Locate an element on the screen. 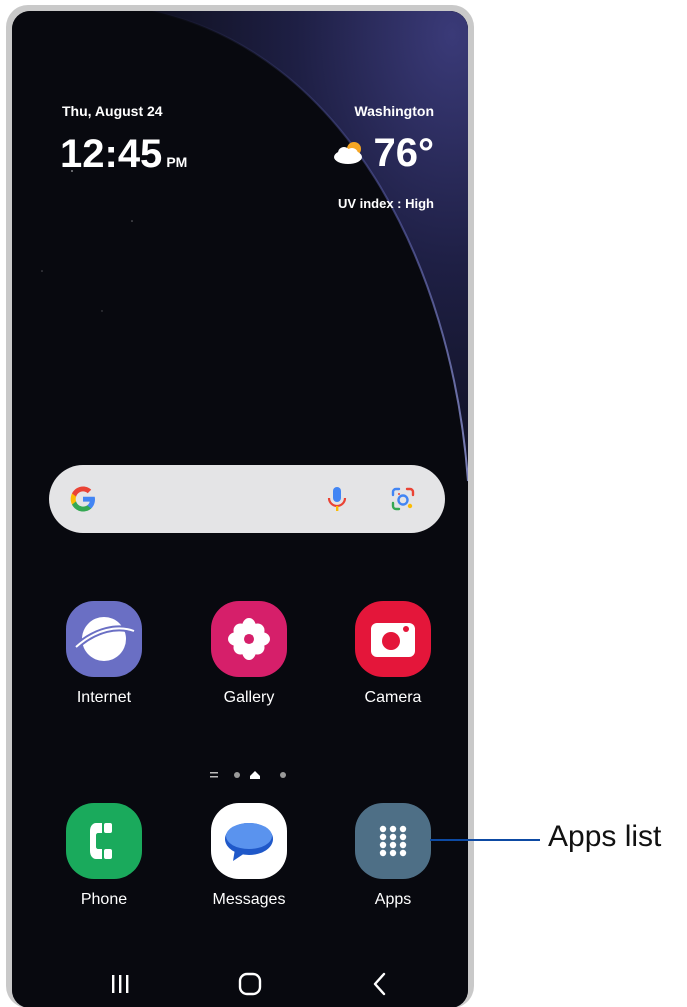 This screenshot has width=687, height=1007. app-phone: Phone is located at coordinates (104, 856).